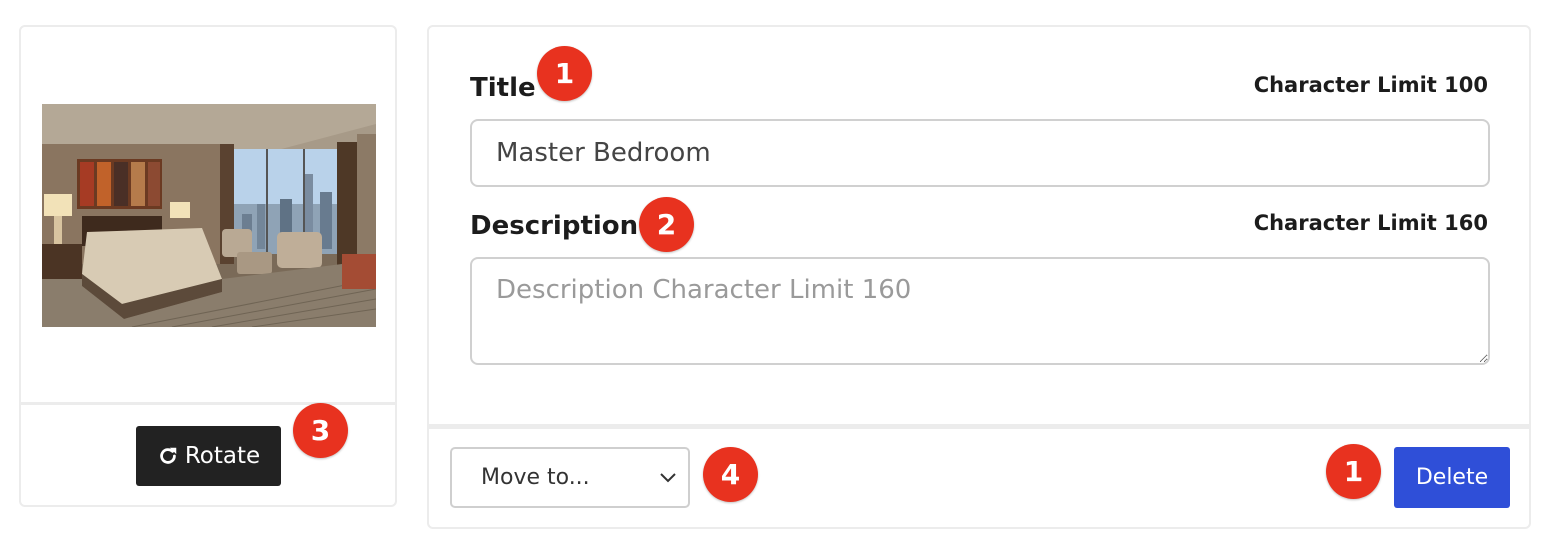 The image size is (1550, 556). I want to click on description-label: Description, so click(554, 226).